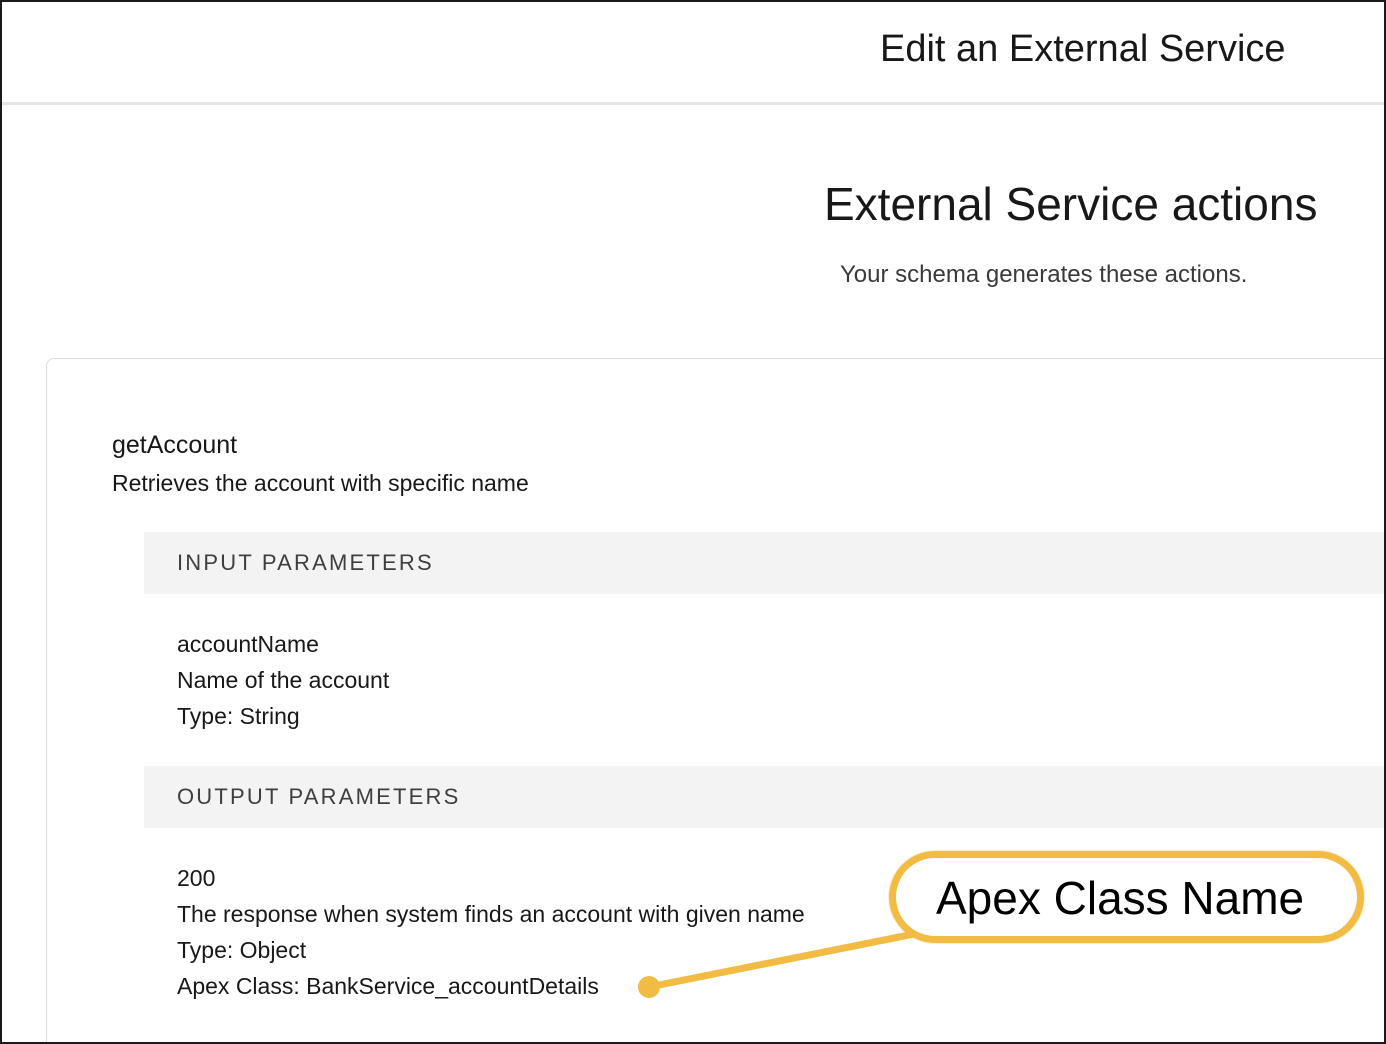 This screenshot has height=1044, width=1386. Describe the element at coordinates (1120, 898) in the screenshot. I see `callout-label: Apex Class Name` at that location.